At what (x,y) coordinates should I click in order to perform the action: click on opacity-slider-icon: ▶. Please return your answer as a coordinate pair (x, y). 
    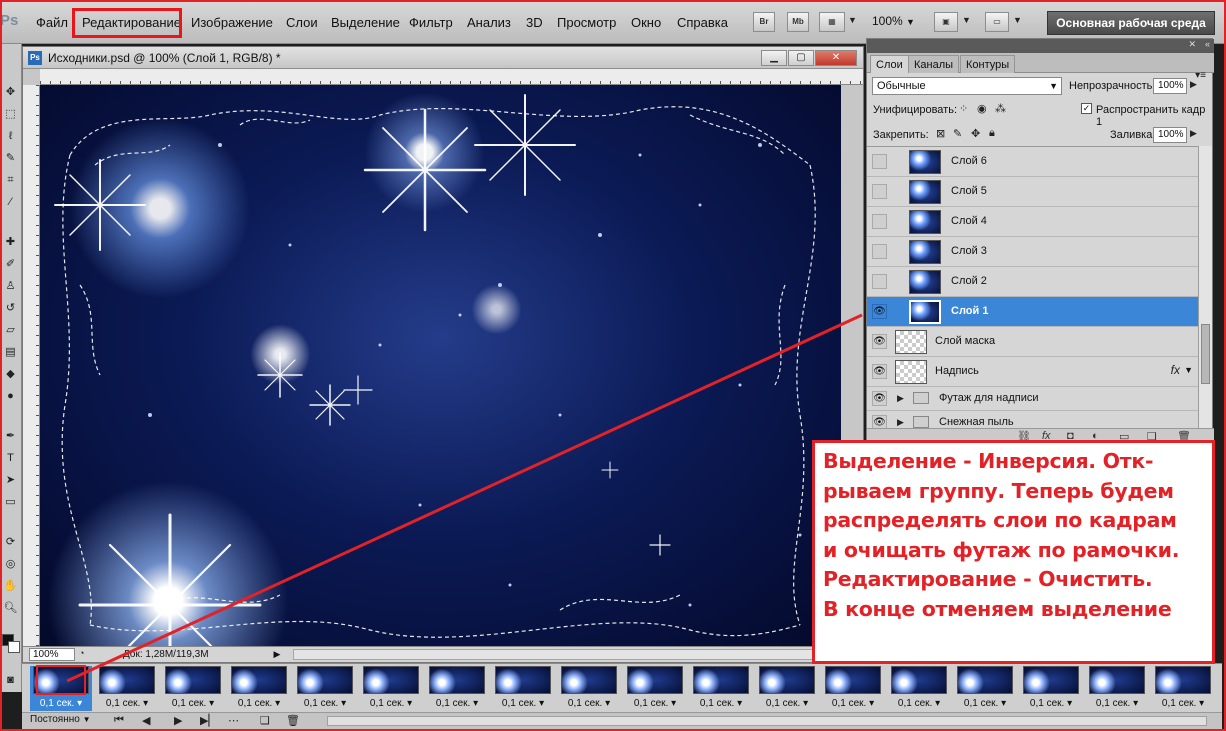
    Looking at the image, I should click on (1193, 84).